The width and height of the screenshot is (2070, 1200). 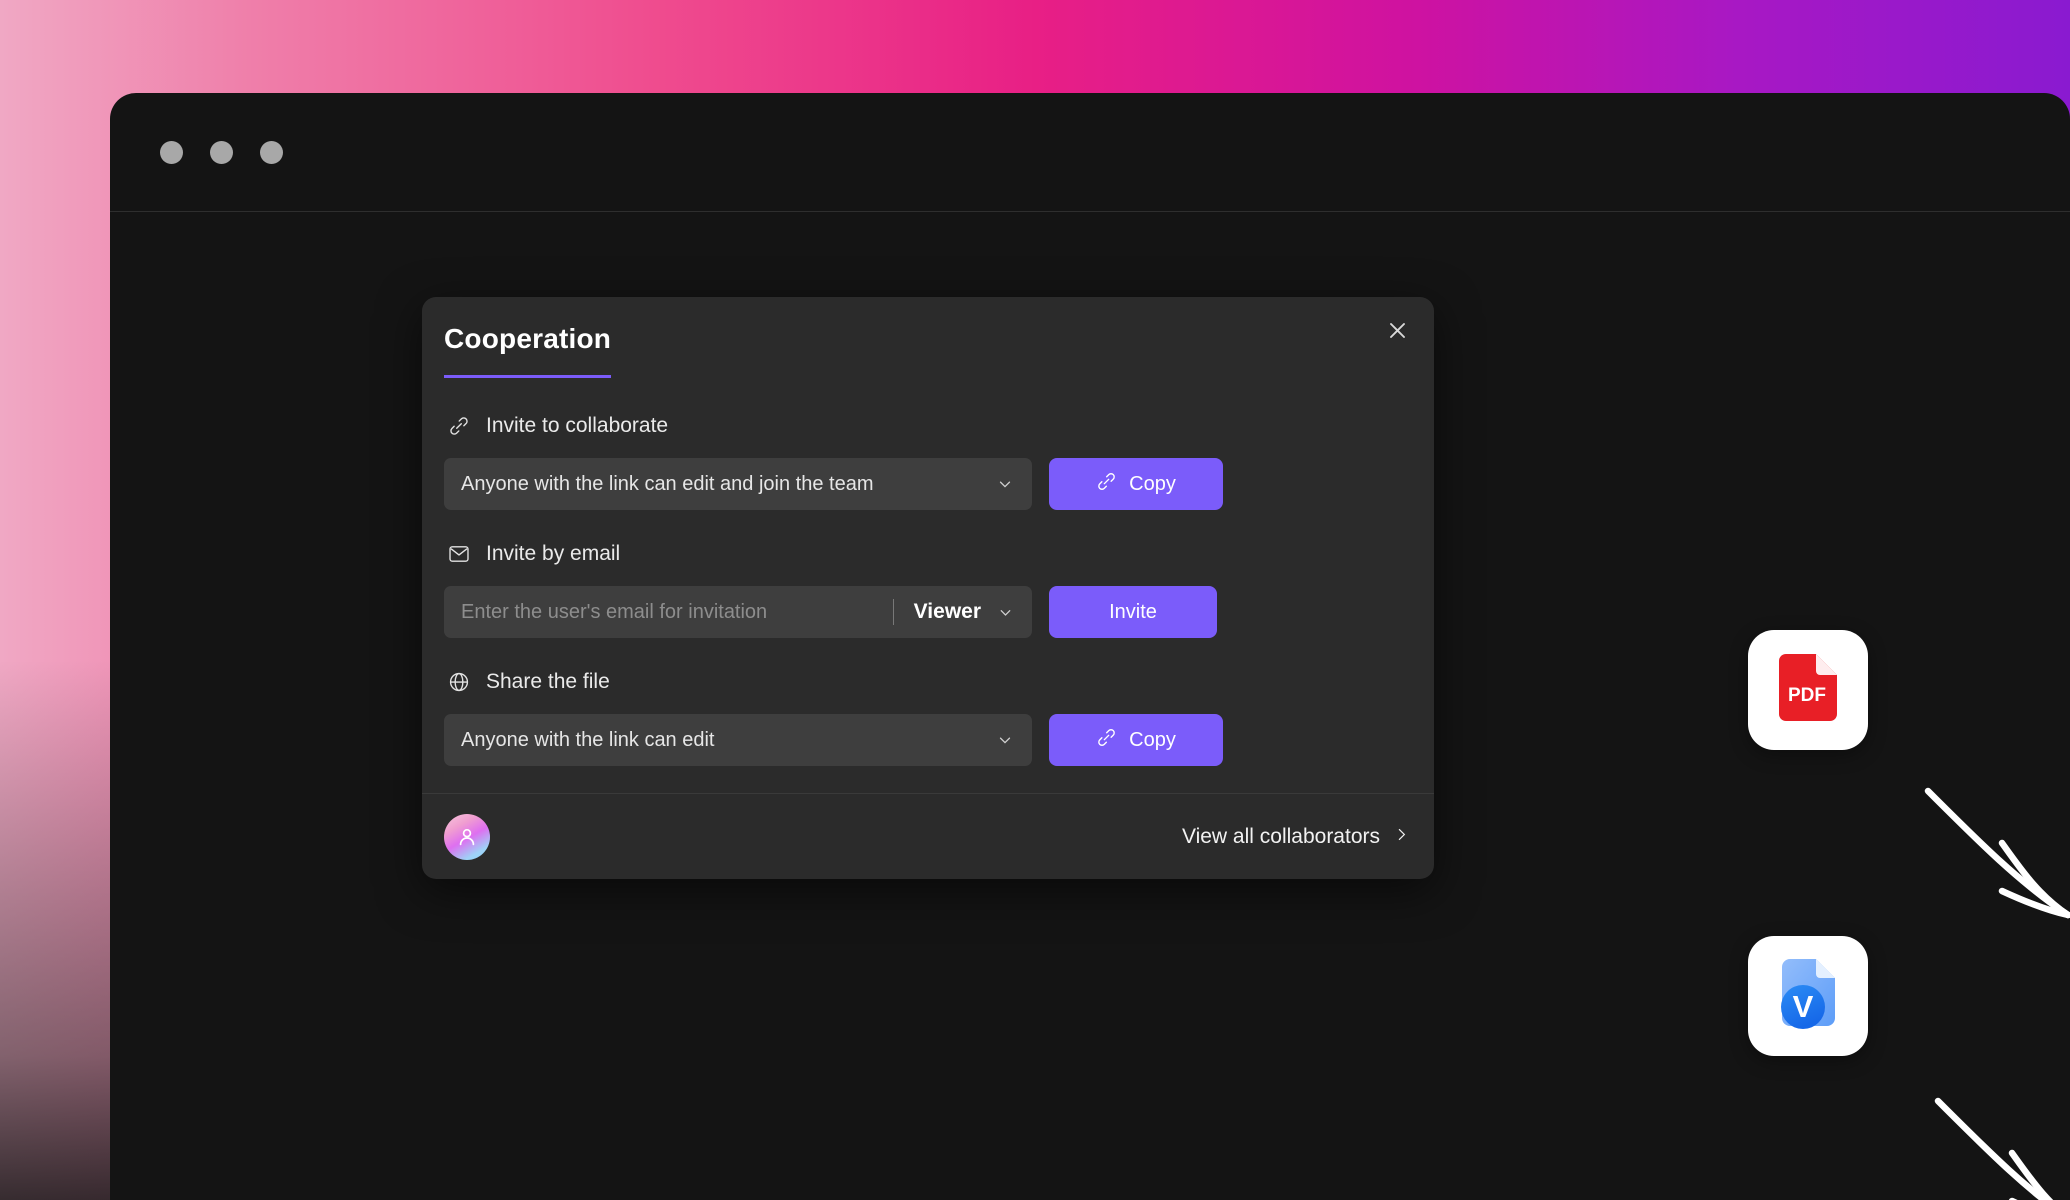 I want to click on email-field, so click(x=668, y=612).